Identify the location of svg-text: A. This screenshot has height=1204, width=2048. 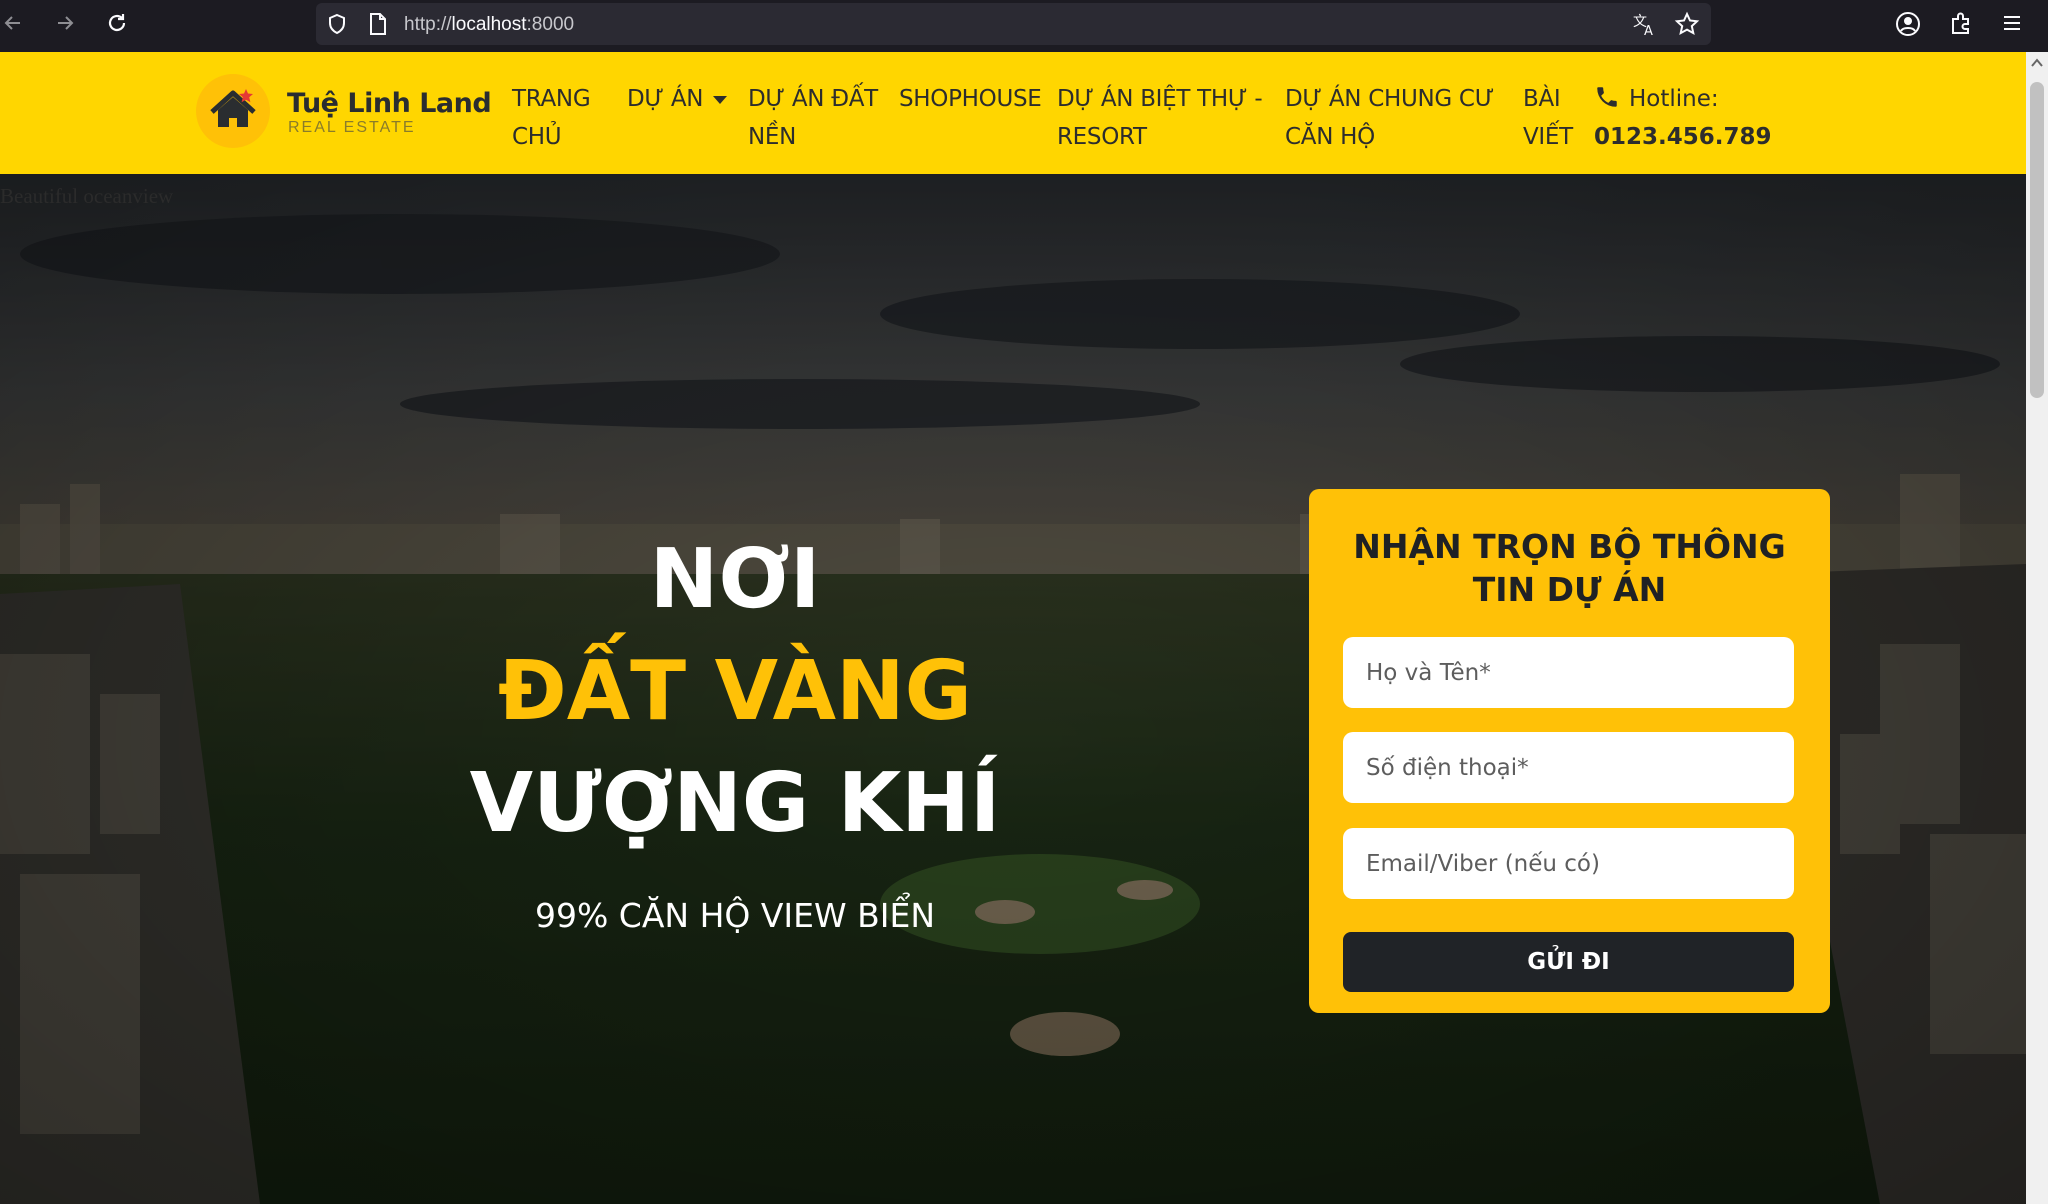
(1648, 30).